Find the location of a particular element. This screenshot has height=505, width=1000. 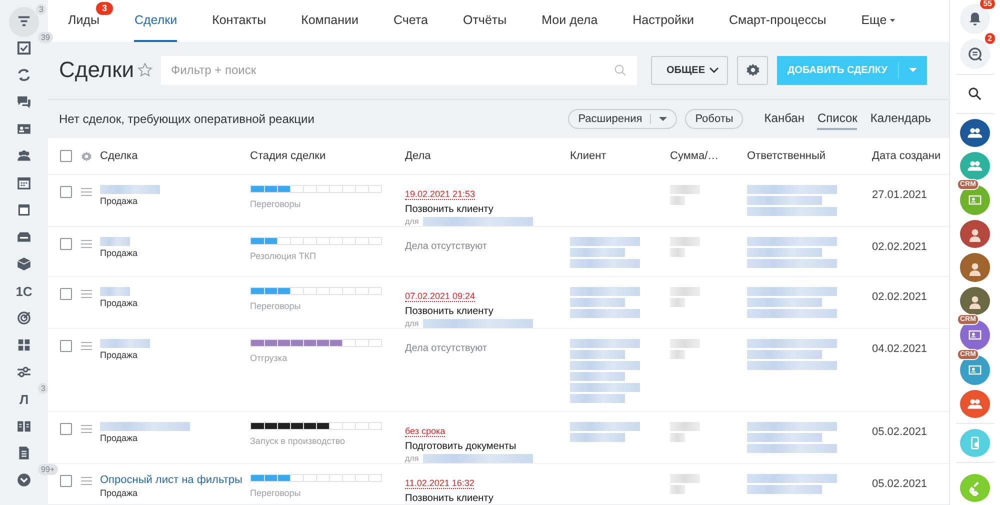

table-cell: 05.02.2021 is located at coordinates (900, 484).